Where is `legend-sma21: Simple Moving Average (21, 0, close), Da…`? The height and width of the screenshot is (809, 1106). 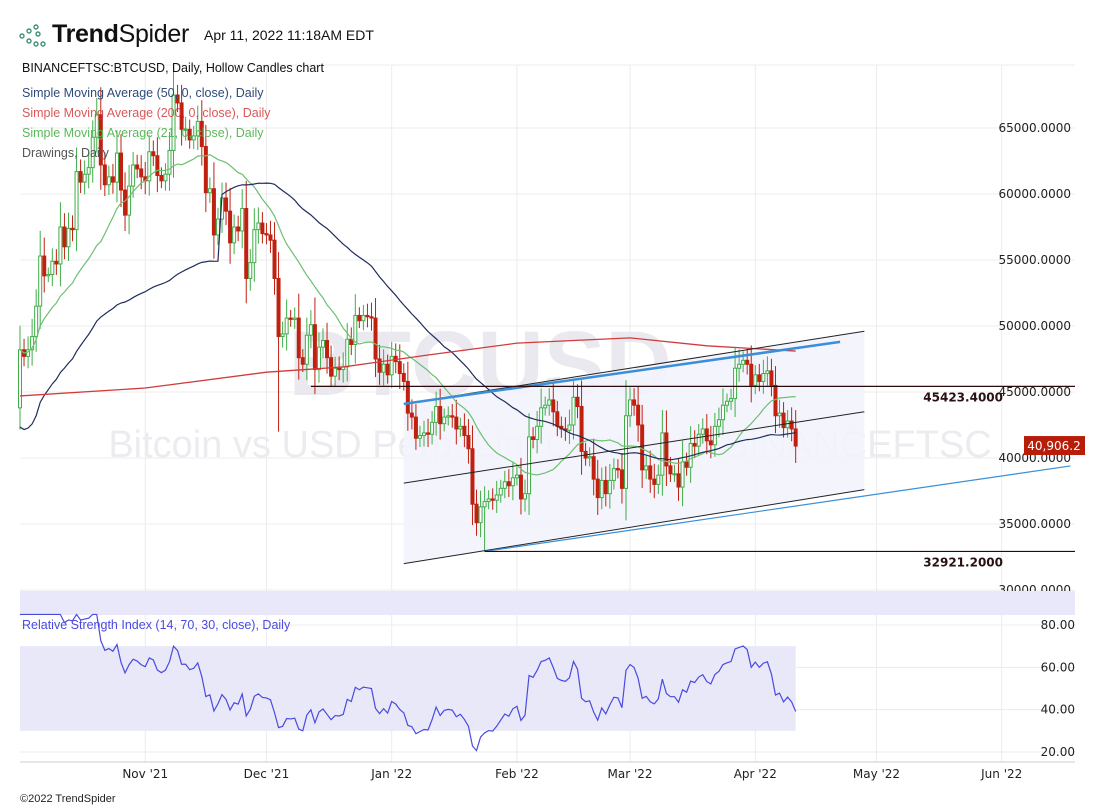 legend-sma21: Simple Moving Average (21, 0, close), Da… is located at coordinates (143, 133).